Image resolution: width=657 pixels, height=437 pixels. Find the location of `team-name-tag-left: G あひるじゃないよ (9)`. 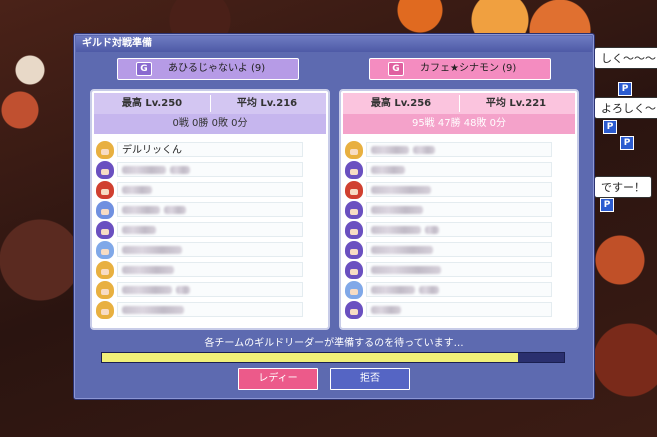

team-name-tag-left: G あひるじゃないよ (9) is located at coordinates (208, 69).